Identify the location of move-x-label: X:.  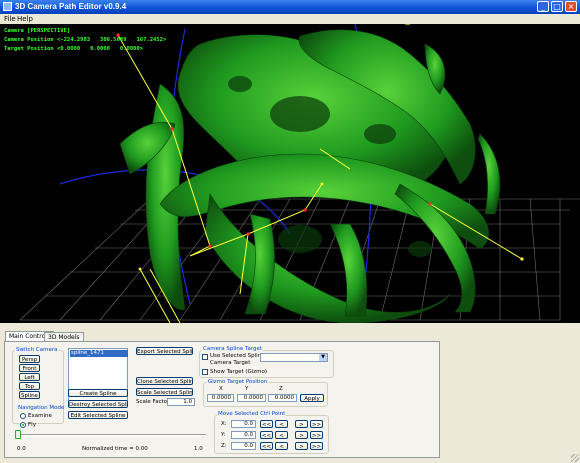
(224, 424).